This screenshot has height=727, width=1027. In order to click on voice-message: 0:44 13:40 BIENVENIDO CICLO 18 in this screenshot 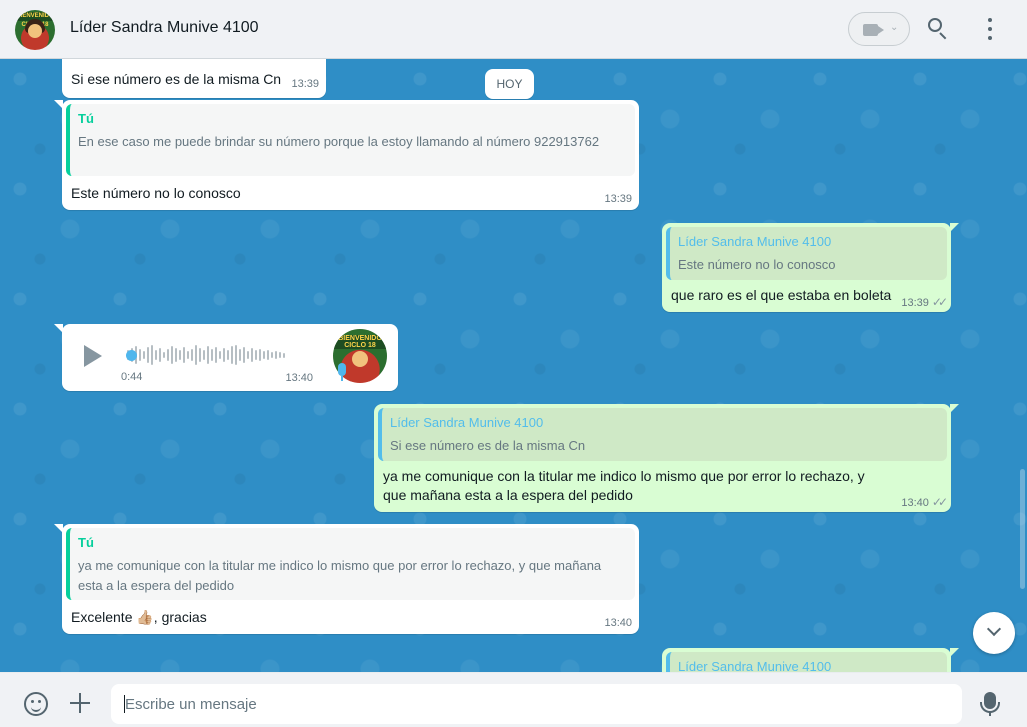, I will do `click(226, 357)`.